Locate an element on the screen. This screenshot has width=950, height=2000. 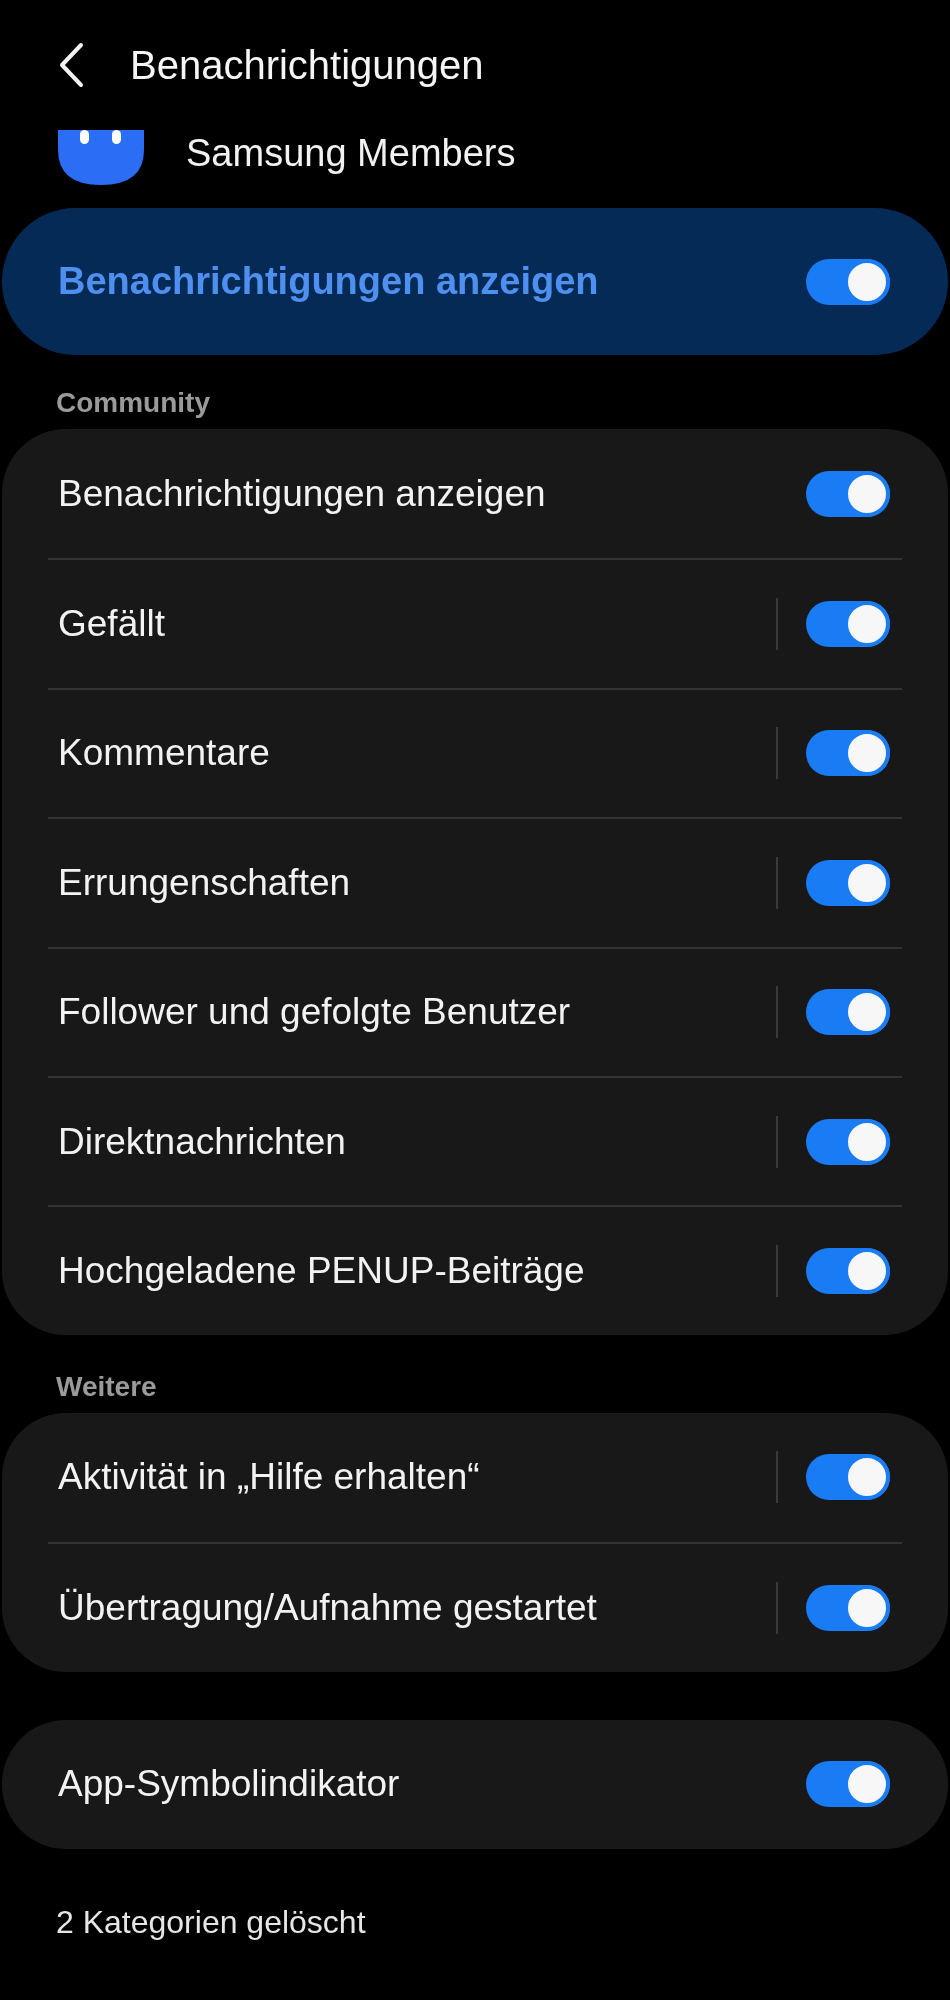
deleted-categories-note: 2 Kategorien gelöscht is located at coordinates (211, 1922).